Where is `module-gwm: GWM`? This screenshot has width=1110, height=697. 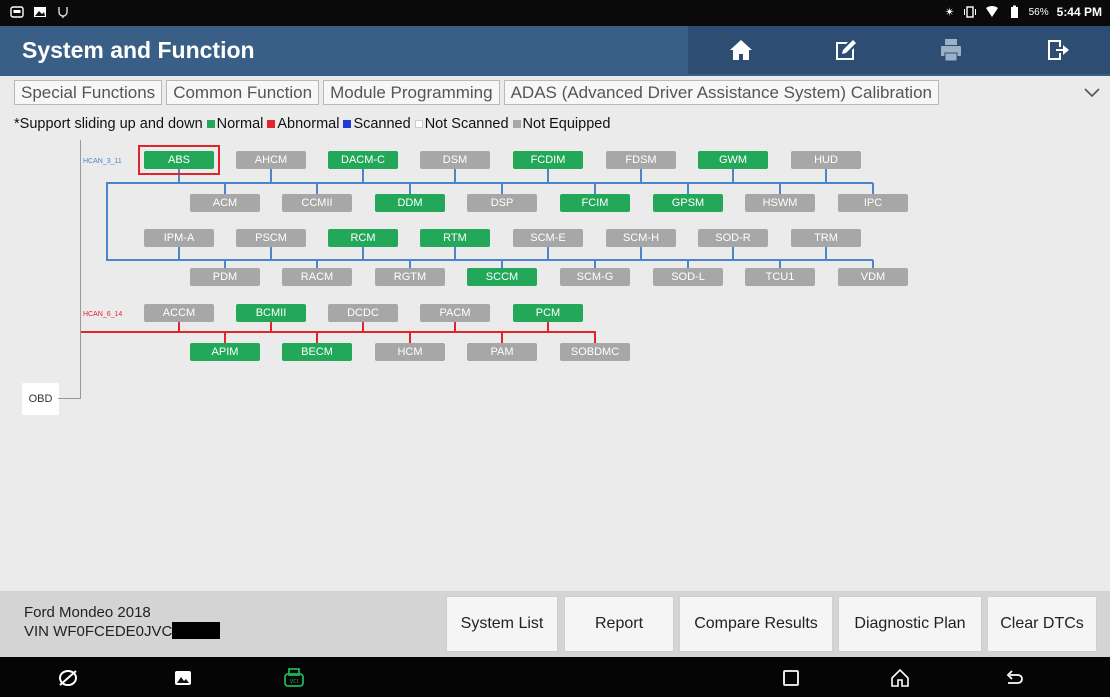
module-gwm: GWM is located at coordinates (733, 160).